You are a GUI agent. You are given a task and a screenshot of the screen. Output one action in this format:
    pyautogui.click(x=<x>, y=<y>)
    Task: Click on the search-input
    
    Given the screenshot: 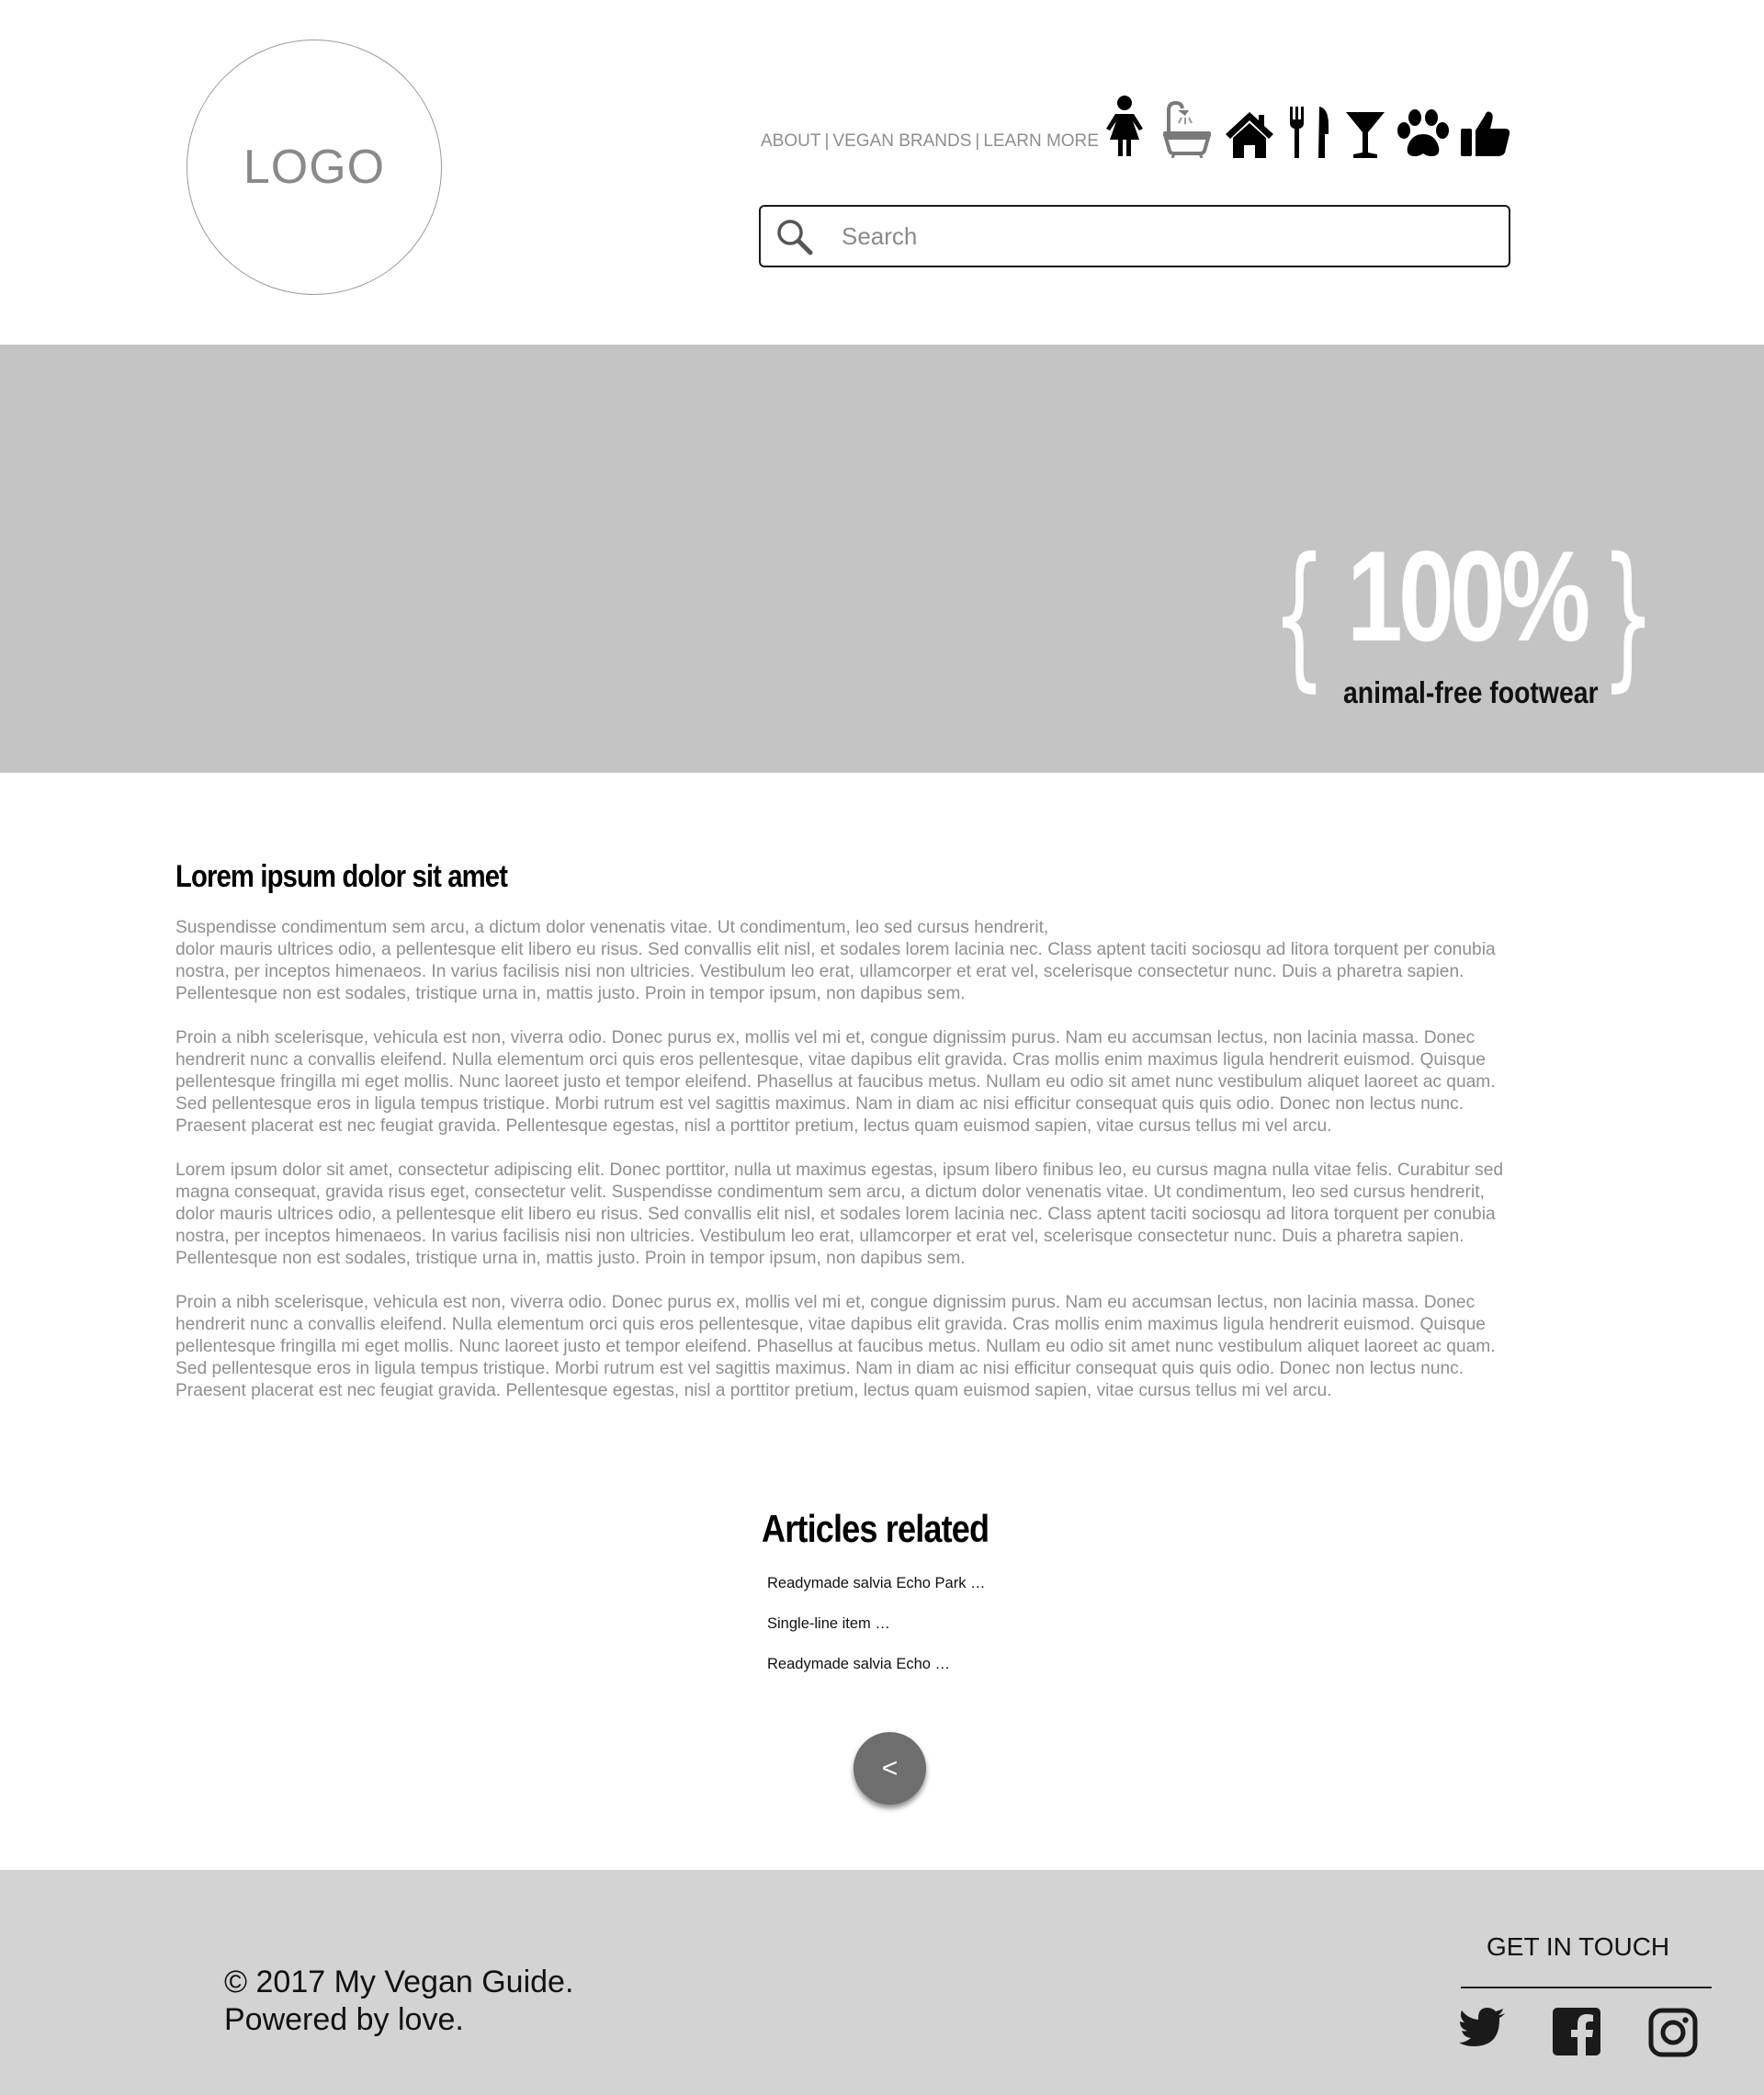 What is the action you would take?
    pyautogui.click(x=1163, y=236)
    